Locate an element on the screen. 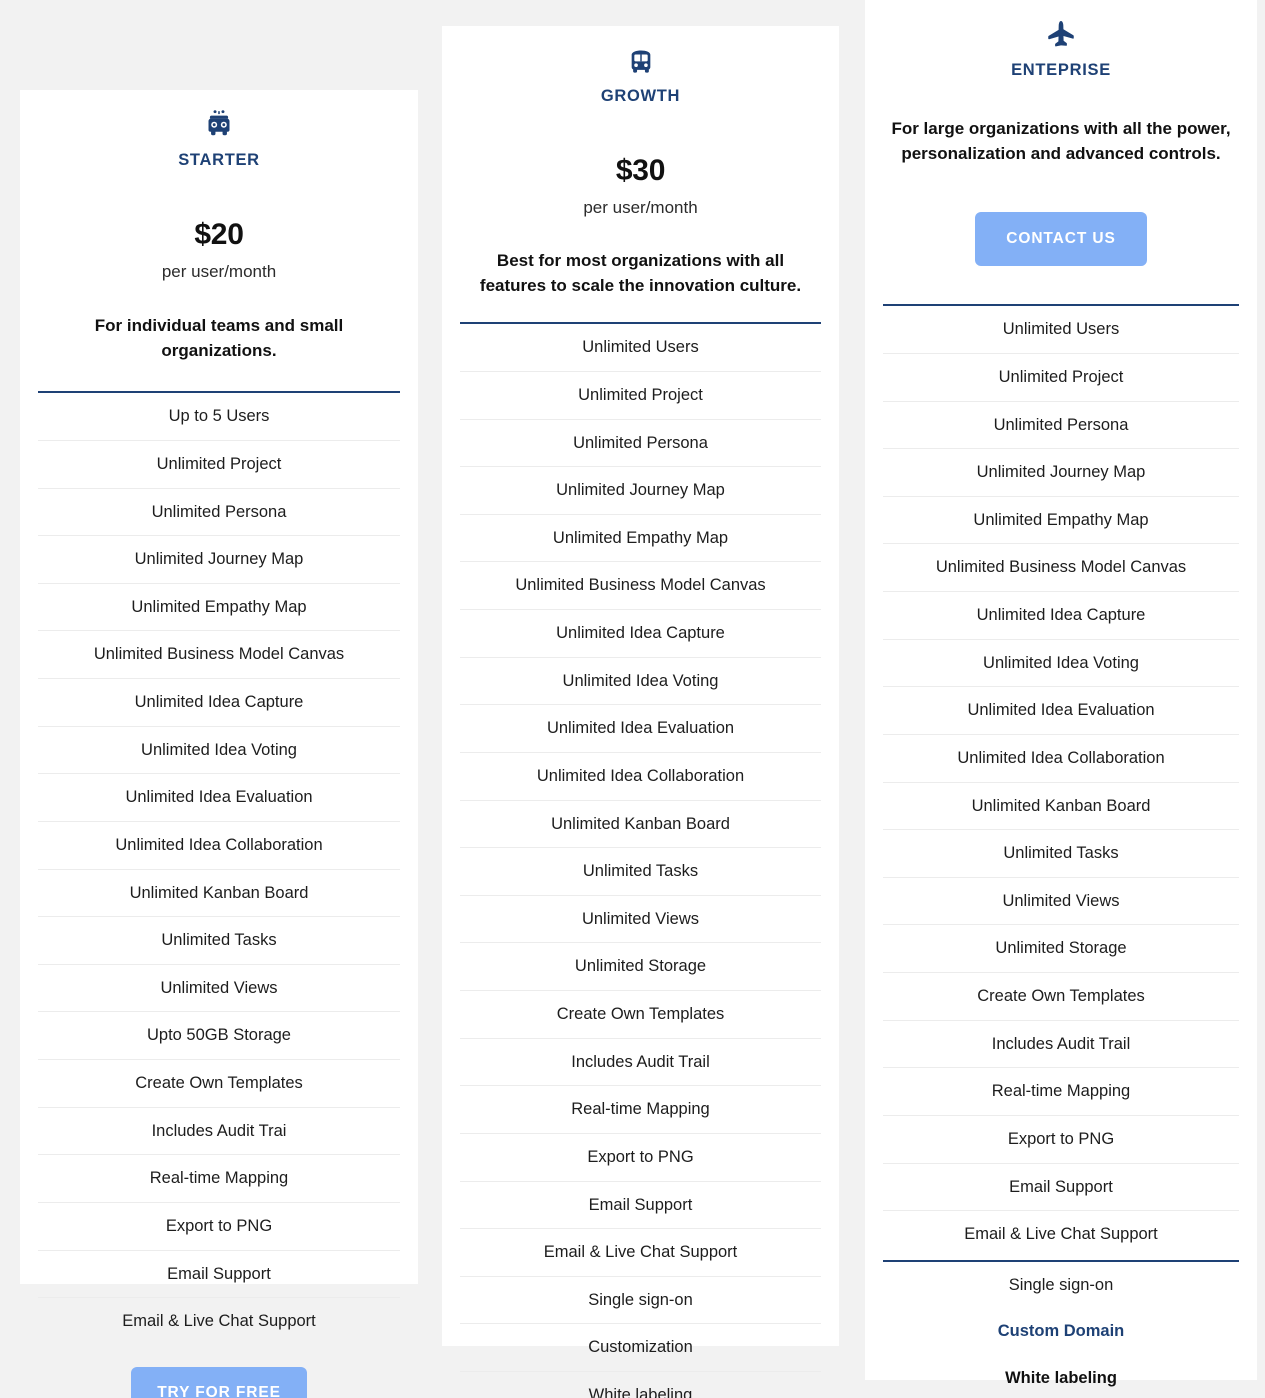 This screenshot has width=1265, height=1398. feature-item: Upto 50GB Storage is located at coordinates (219, 1036).